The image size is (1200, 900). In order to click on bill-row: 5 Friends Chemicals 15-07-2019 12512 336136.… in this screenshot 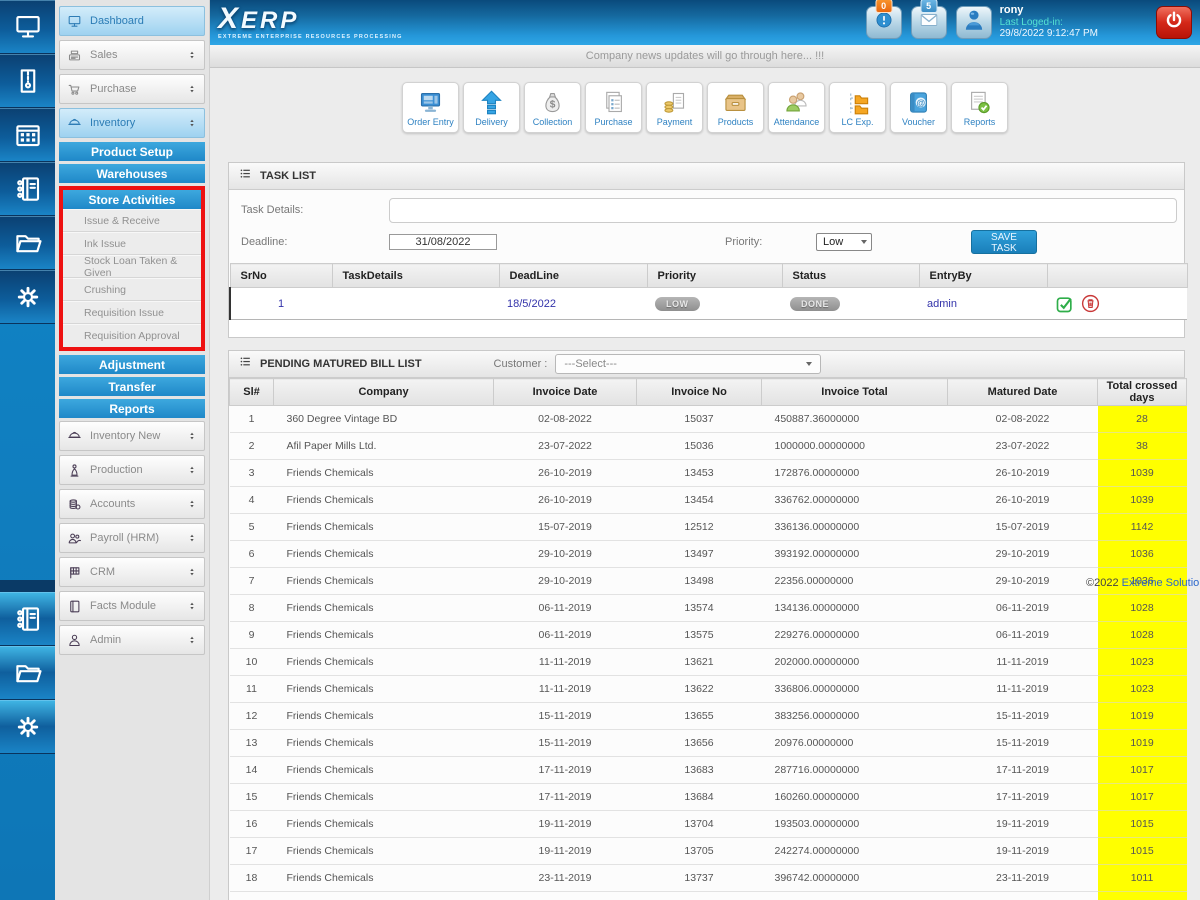, I will do `click(708, 527)`.